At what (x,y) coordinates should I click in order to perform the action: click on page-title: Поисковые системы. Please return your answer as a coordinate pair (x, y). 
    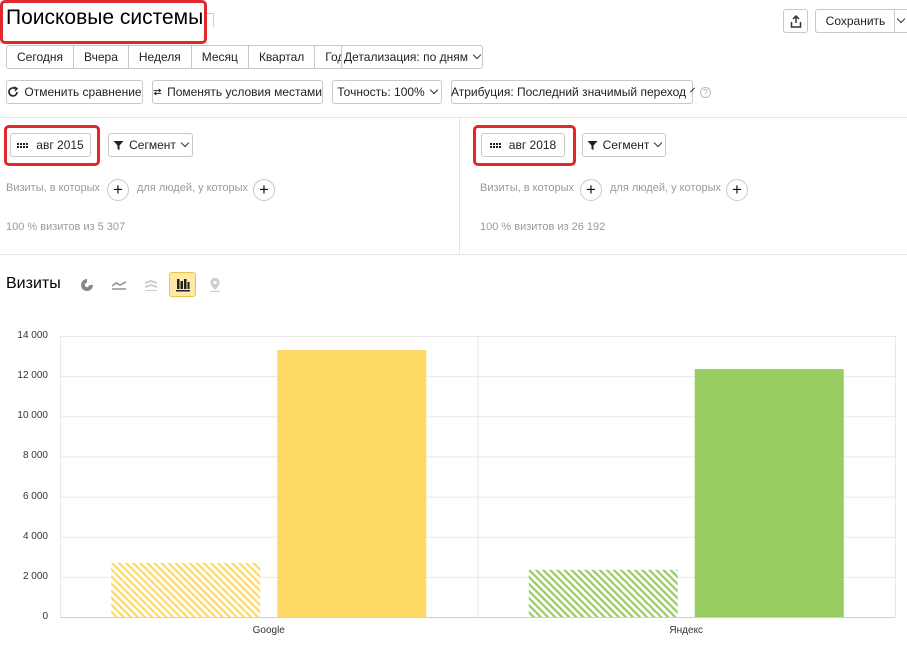
    Looking at the image, I should click on (105, 17).